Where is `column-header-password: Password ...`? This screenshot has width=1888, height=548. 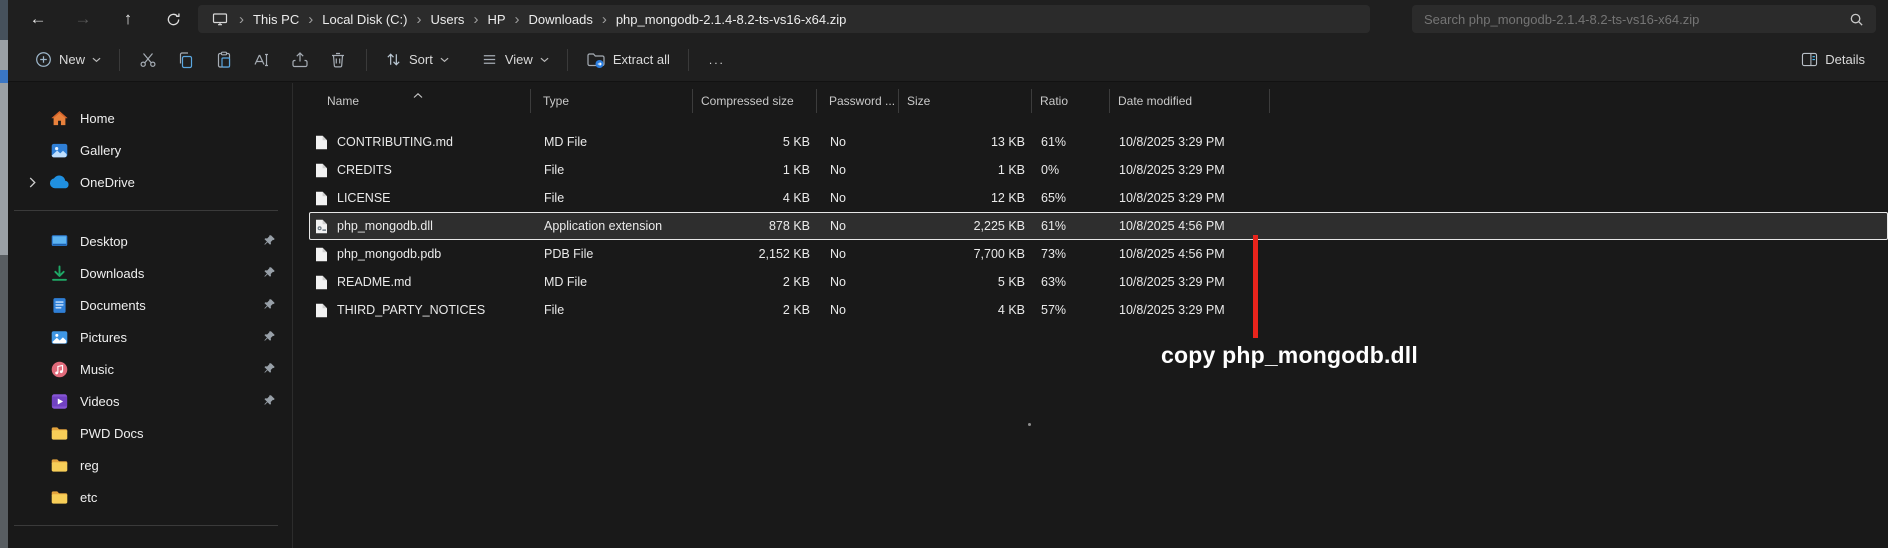 column-header-password: Password ... is located at coordinates (858, 101).